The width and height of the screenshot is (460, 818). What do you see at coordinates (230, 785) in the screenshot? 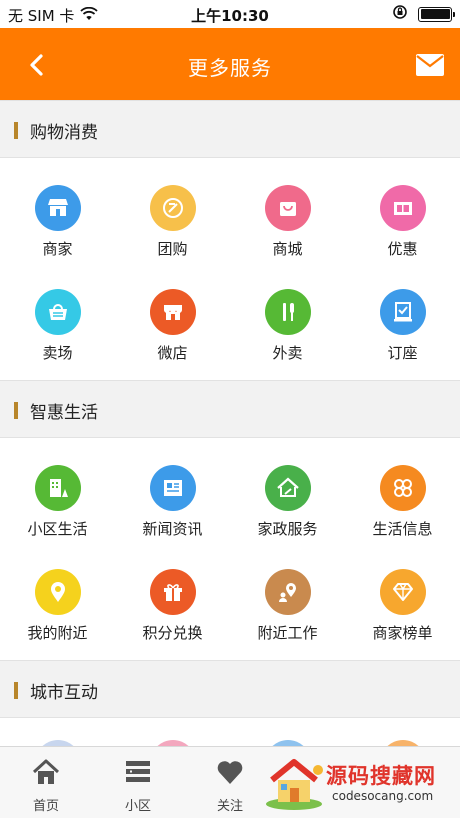
I see `tab-follow: 关注` at bounding box center [230, 785].